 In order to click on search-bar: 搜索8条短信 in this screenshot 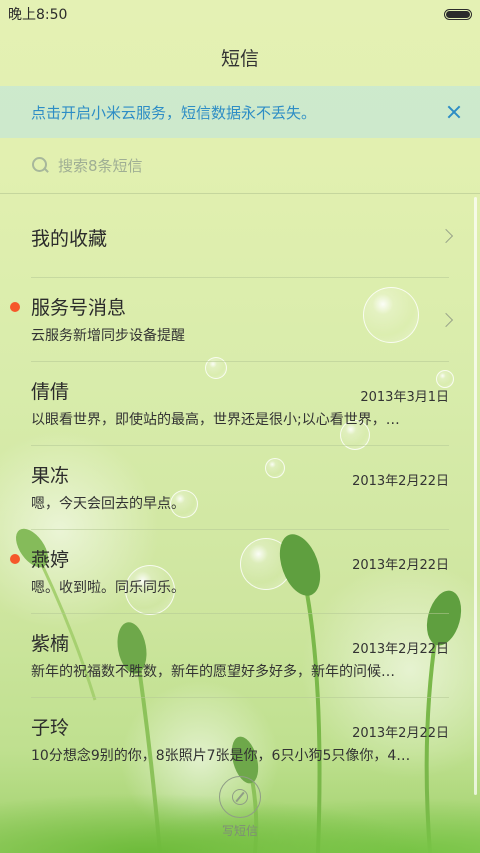, I will do `click(240, 166)`.